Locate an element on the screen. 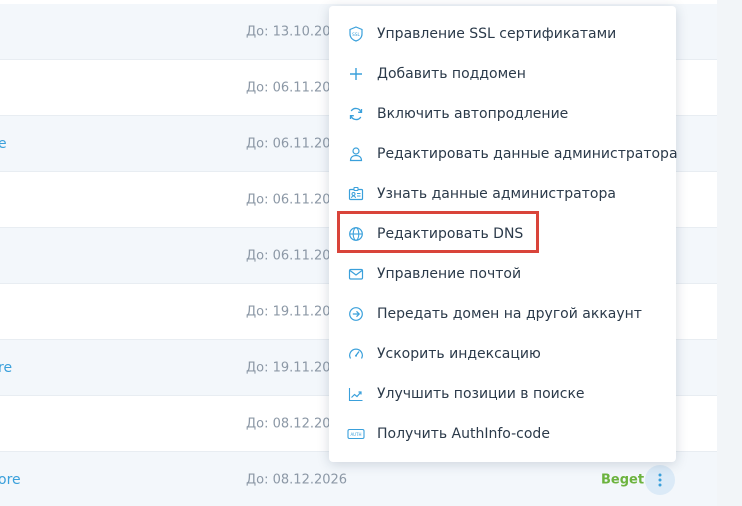 The height and width of the screenshot is (506, 742). more-actions-button is located at coordinates (660, 479).